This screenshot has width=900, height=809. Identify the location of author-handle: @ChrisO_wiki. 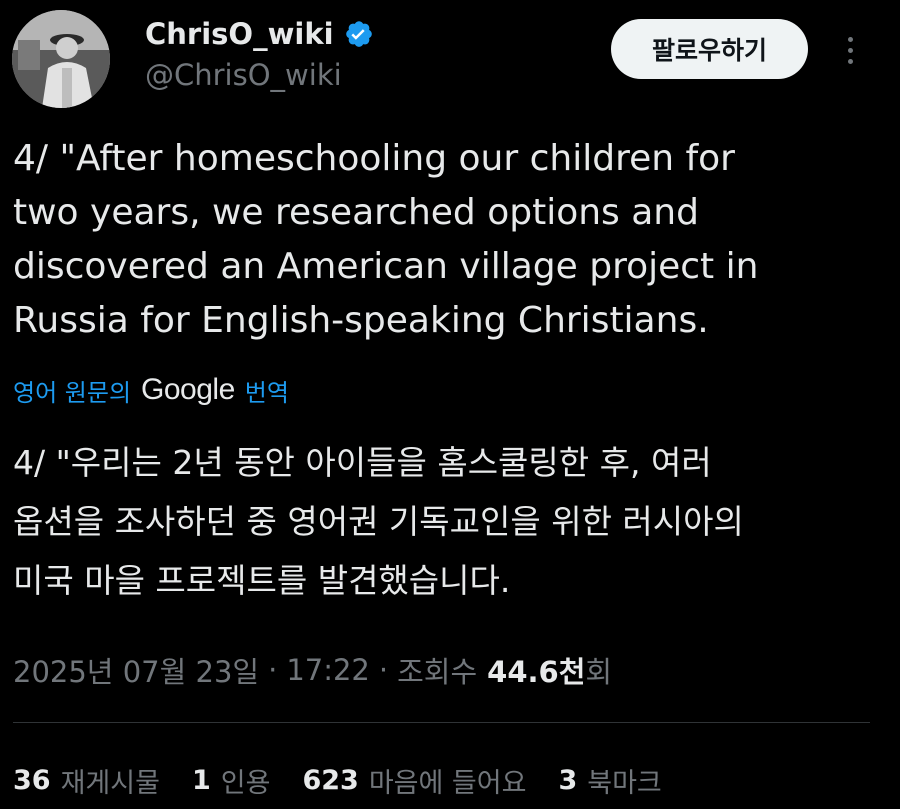
(243, 75).